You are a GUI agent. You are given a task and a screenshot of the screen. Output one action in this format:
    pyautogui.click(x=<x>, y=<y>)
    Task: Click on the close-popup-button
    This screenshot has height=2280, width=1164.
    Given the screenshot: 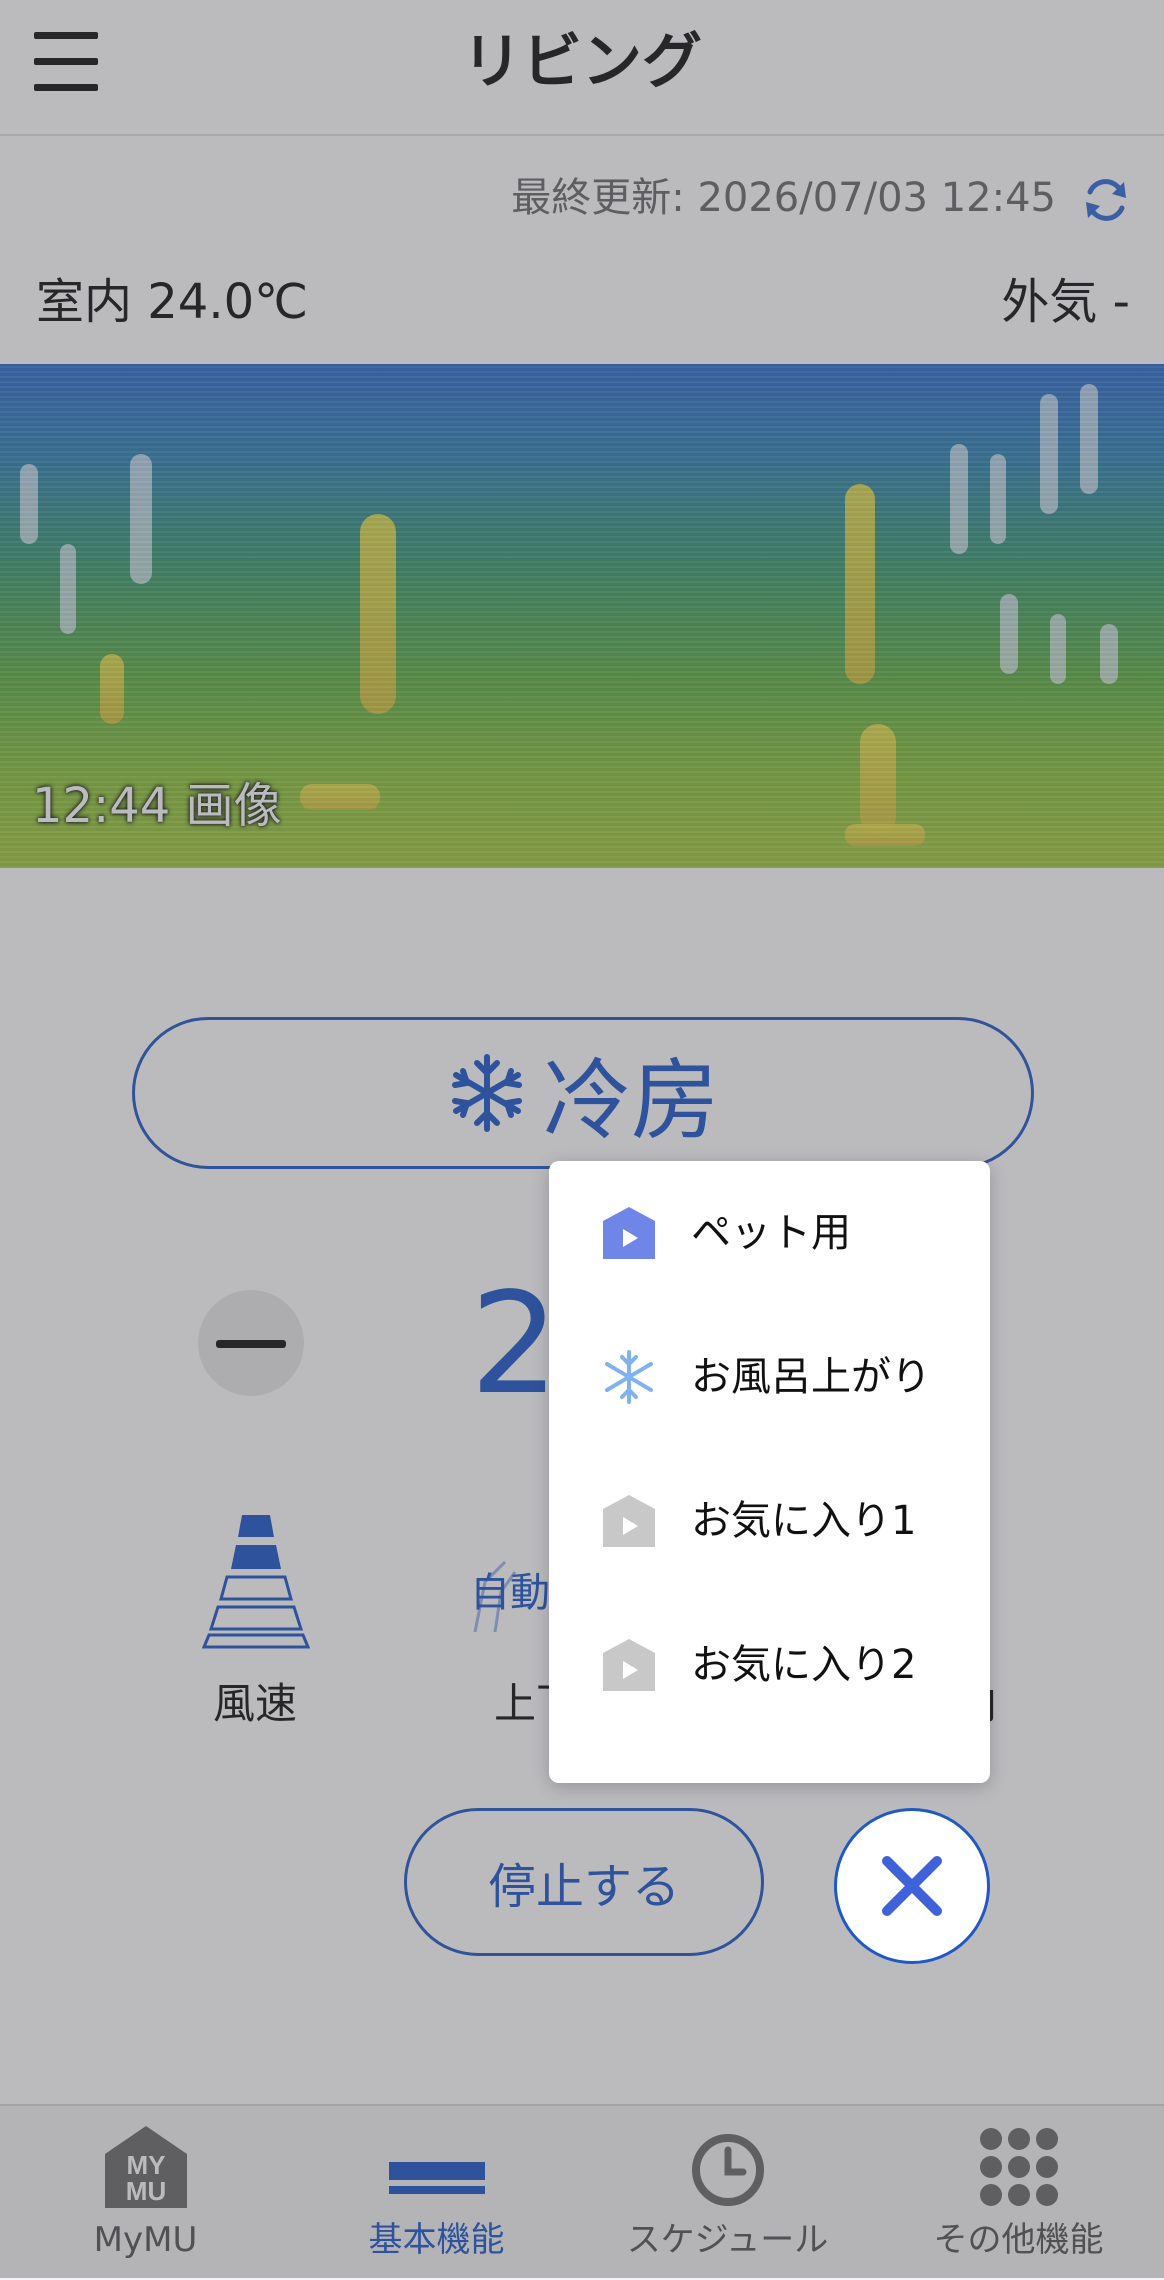 What is the action you would take?
    pyautogui.click(x=912, y=1886)
    